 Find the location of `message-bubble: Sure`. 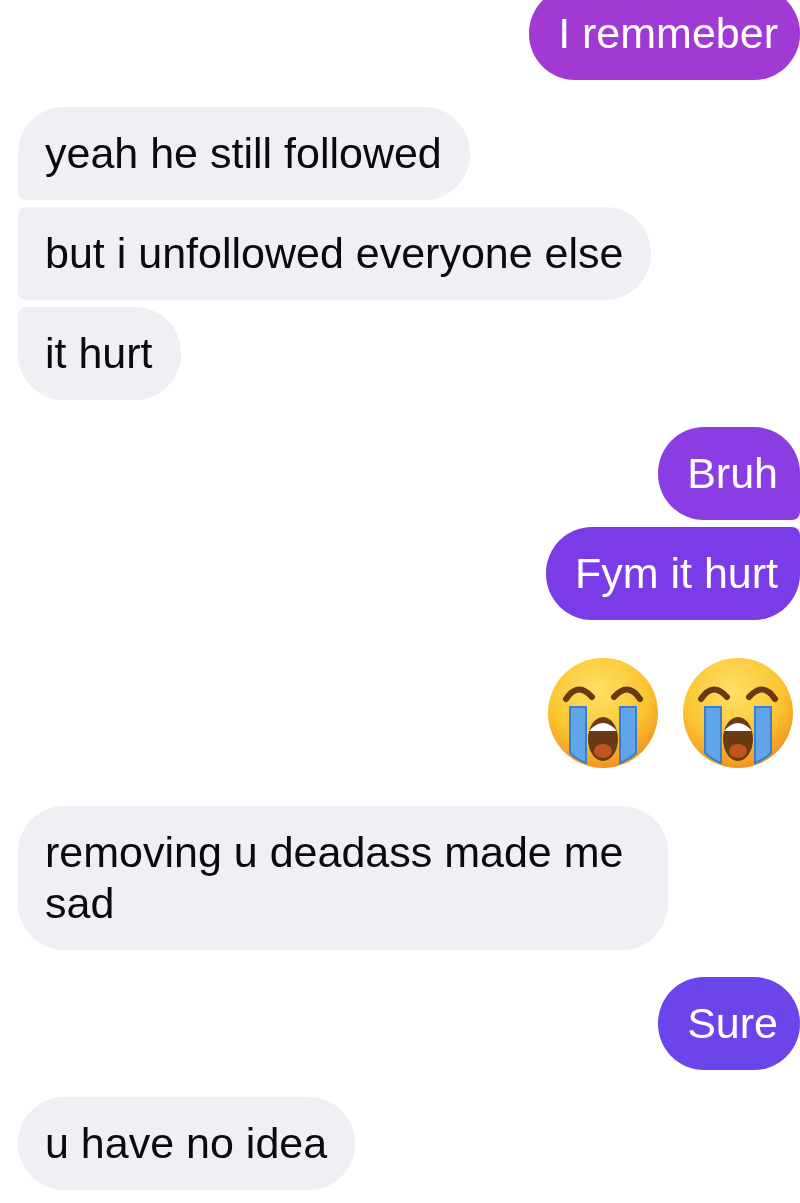

message-bubble: Sure is located at coordinates (729, 1023).